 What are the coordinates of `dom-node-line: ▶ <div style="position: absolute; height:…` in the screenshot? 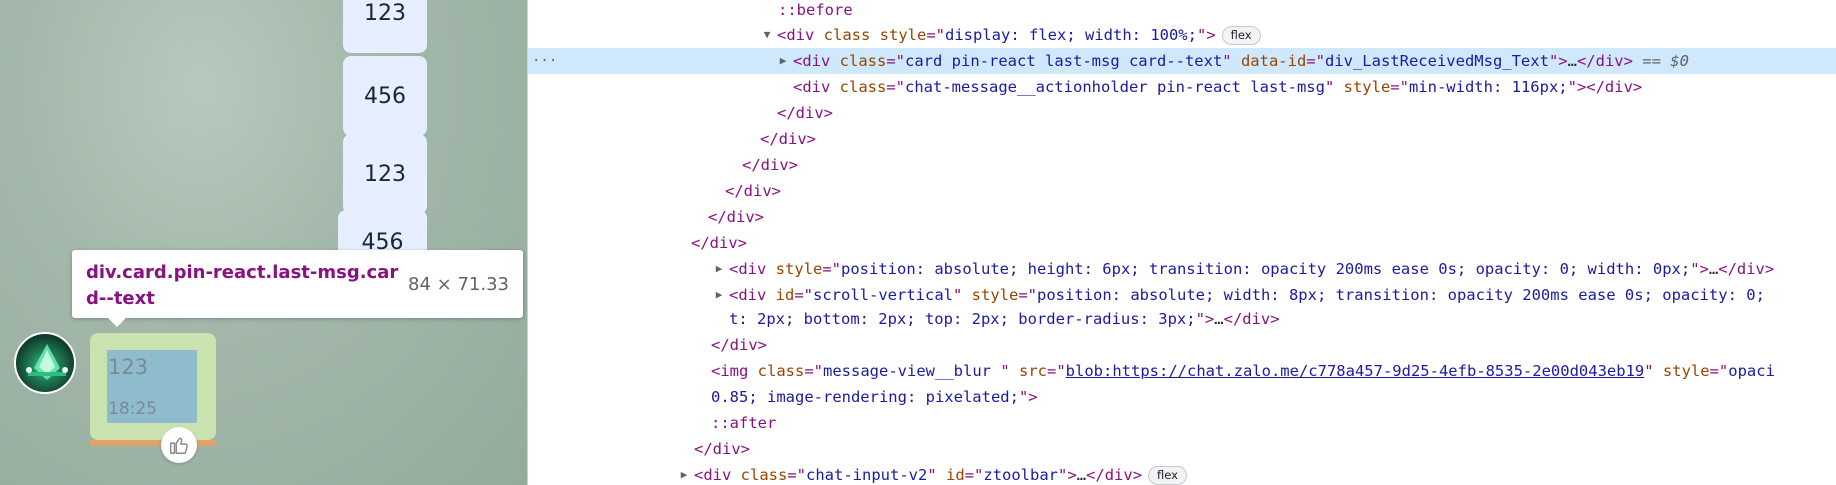 It's located at (1182, 269).